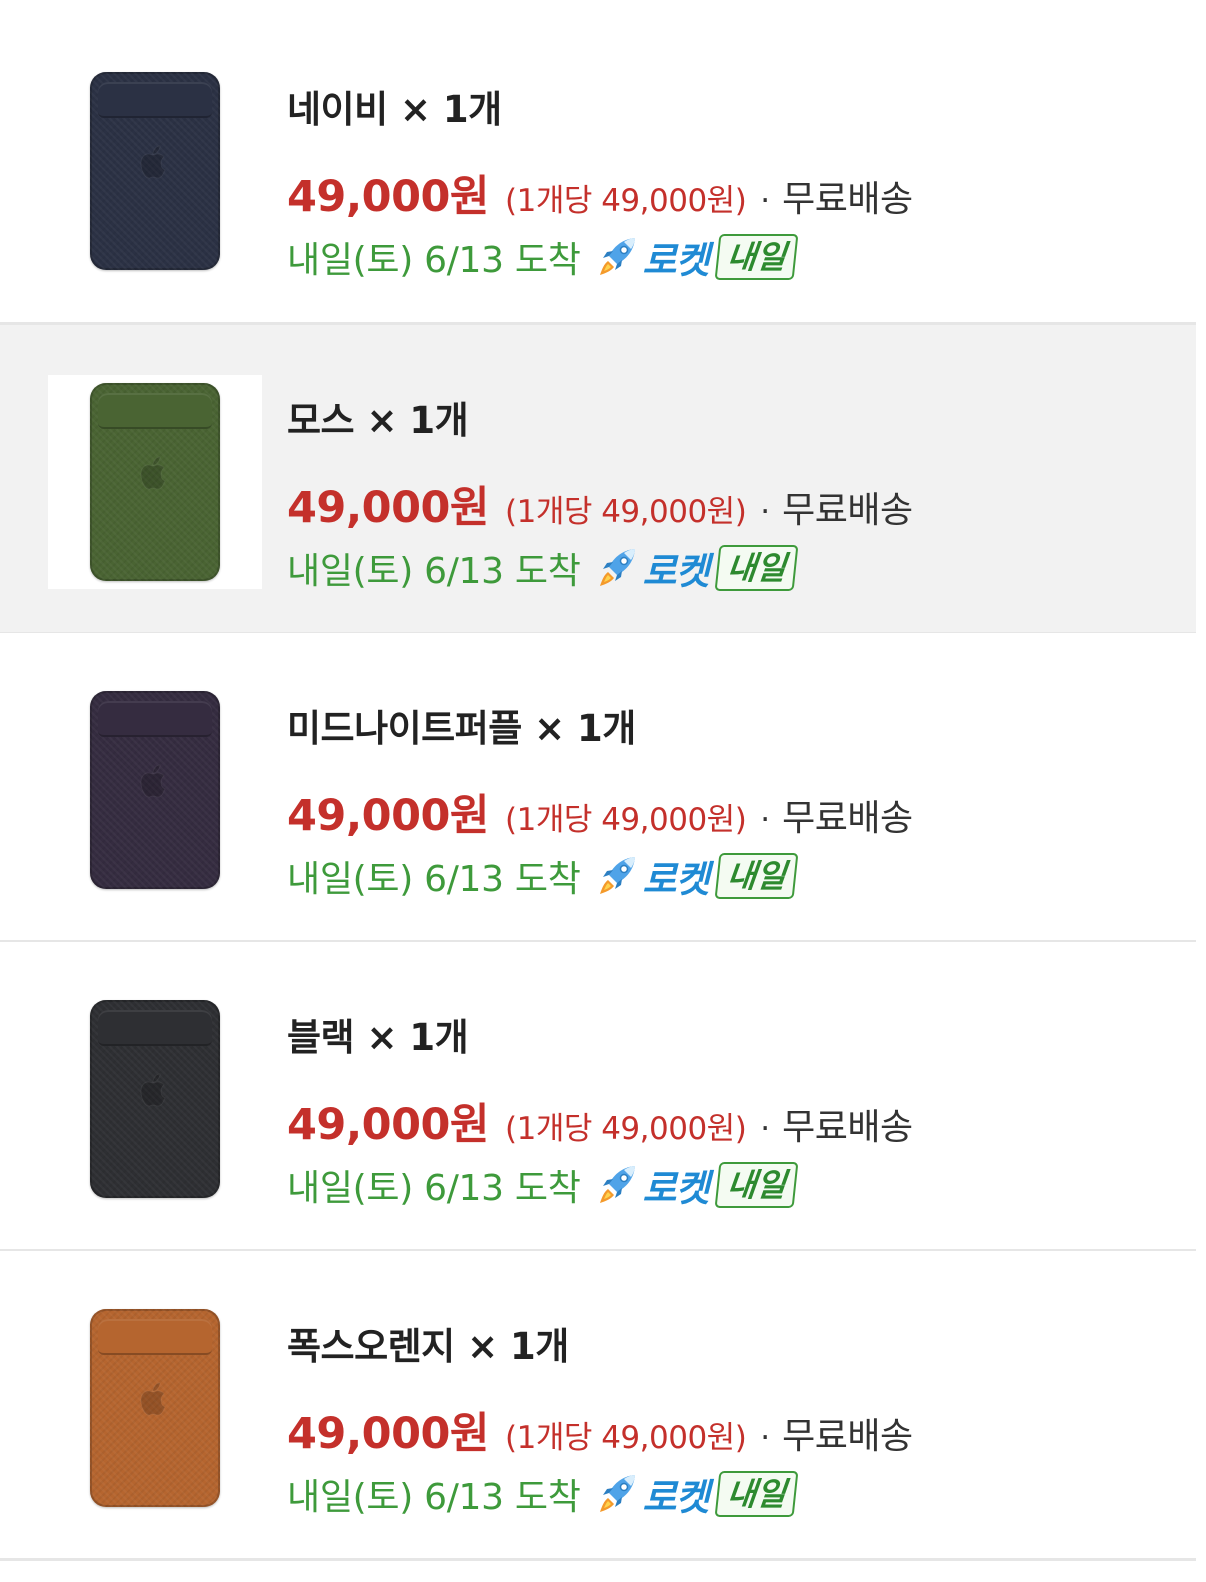 The image size is (1206, 1582). Describe the element at coordinates (378, 1037) in the screenshot. I see `option-title: 블랙 × 1개` at that location.